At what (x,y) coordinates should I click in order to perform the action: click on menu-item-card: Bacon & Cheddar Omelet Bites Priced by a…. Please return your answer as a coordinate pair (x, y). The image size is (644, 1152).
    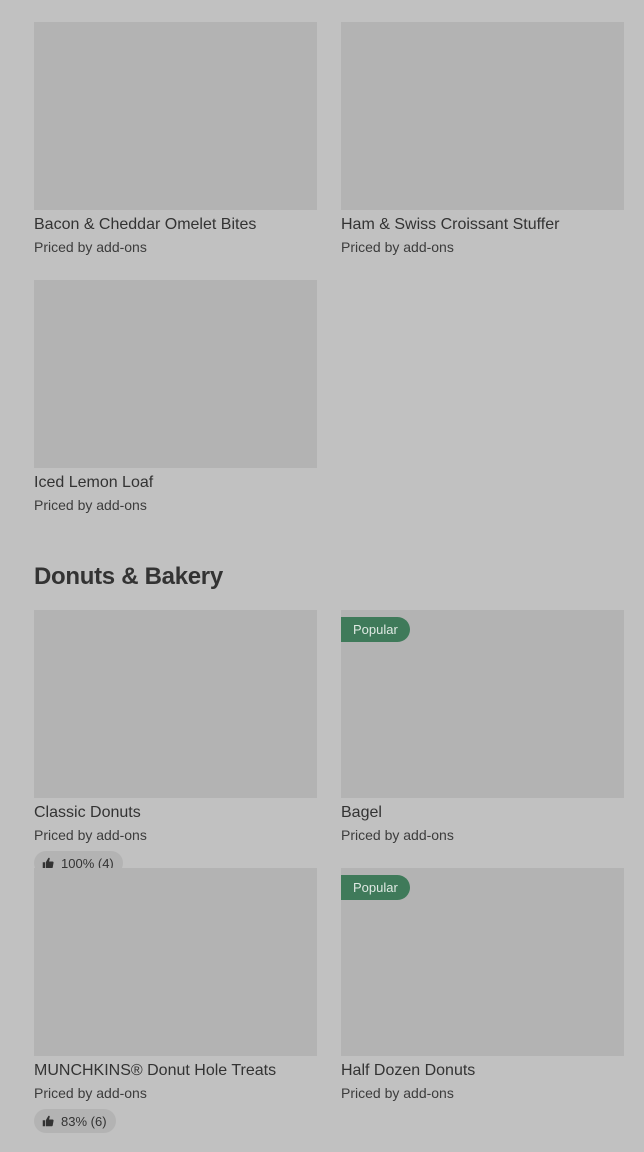
    Looking at the image, I should click on (175, 151).